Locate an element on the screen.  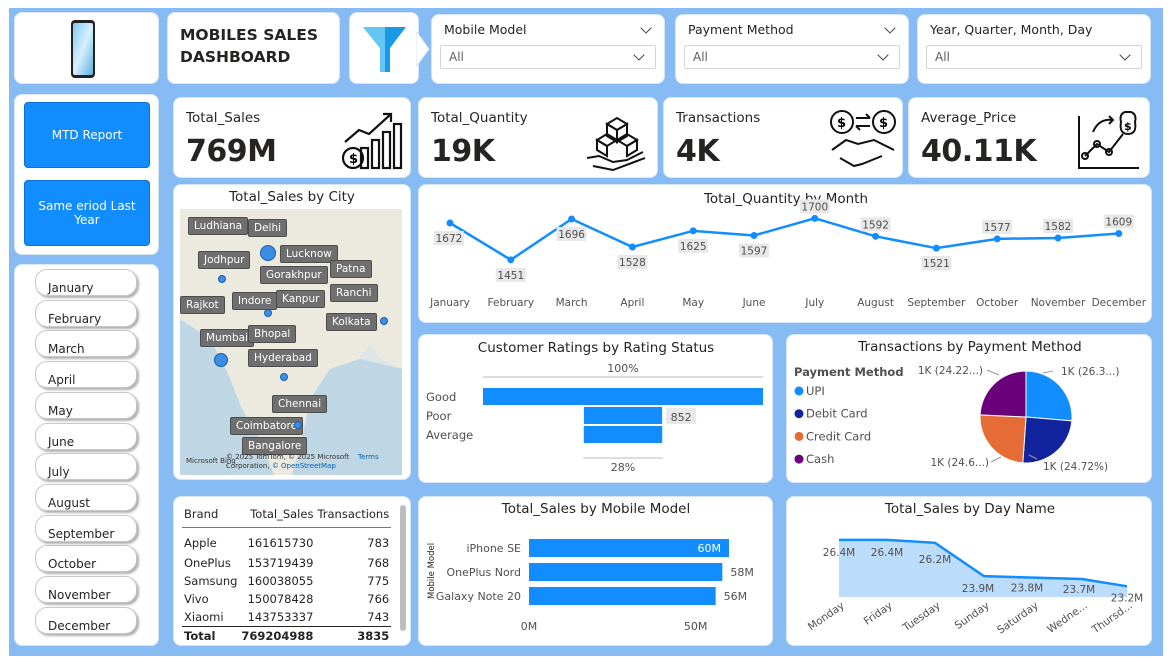
table-row: Apple 161615730 783 is located at coordinates (286, 541).